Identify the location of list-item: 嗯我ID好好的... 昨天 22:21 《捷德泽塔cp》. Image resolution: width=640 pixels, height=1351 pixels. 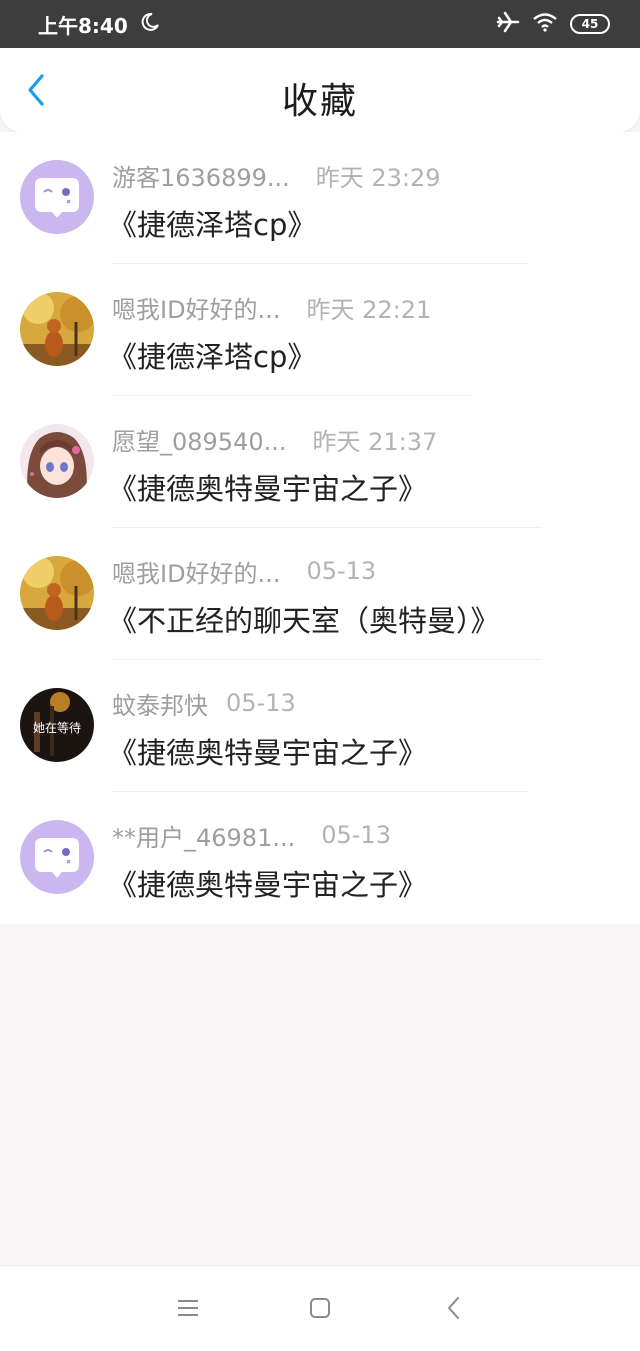
(320, 330).